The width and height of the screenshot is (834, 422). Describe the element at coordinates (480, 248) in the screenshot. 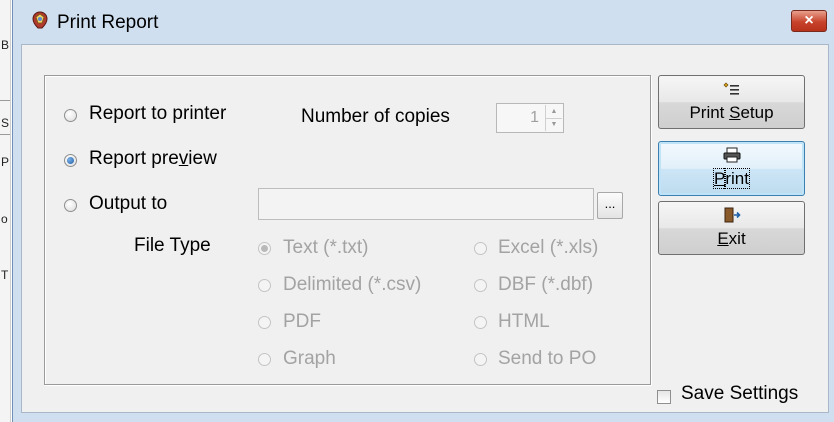

I see `file-type-excel-radio` at that location.